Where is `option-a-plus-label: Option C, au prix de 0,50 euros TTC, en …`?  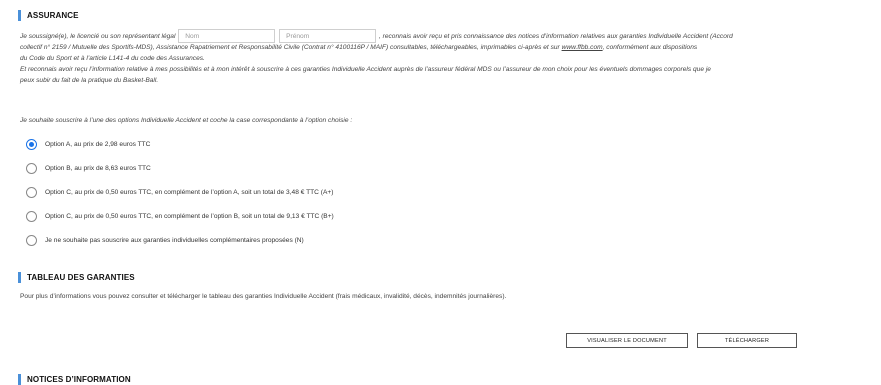
option-a-plus-label: Option C, au prix de 0,50 euros TTC, en … is located at coordinates (189, 192).